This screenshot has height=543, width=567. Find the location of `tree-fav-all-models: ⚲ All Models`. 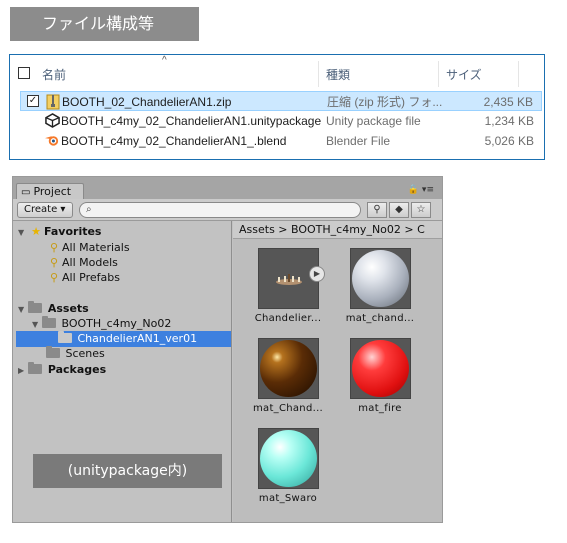

tree-fav-all-models: ⚲ All Models is located at coordinates (82, 263).